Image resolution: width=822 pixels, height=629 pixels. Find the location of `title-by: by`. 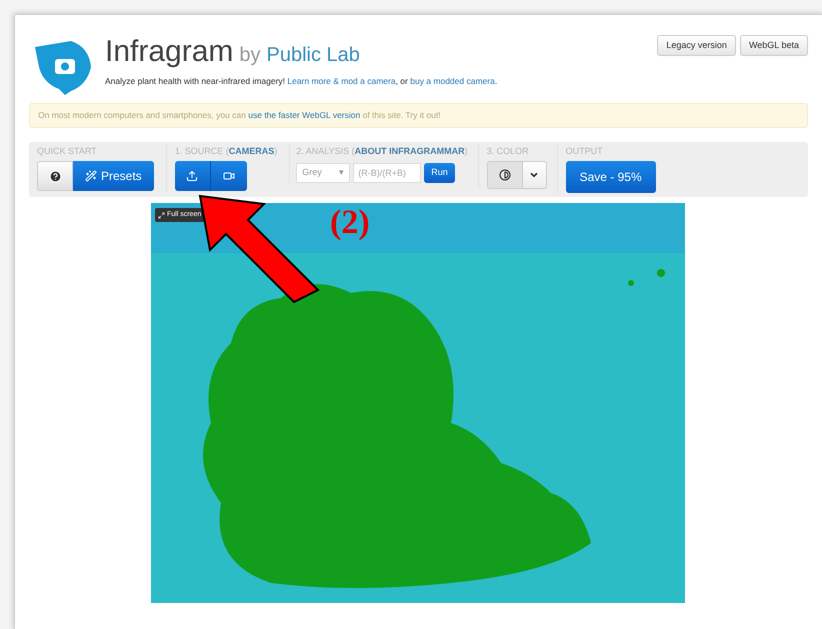

title-by: by is located at coordinates (250, 55).